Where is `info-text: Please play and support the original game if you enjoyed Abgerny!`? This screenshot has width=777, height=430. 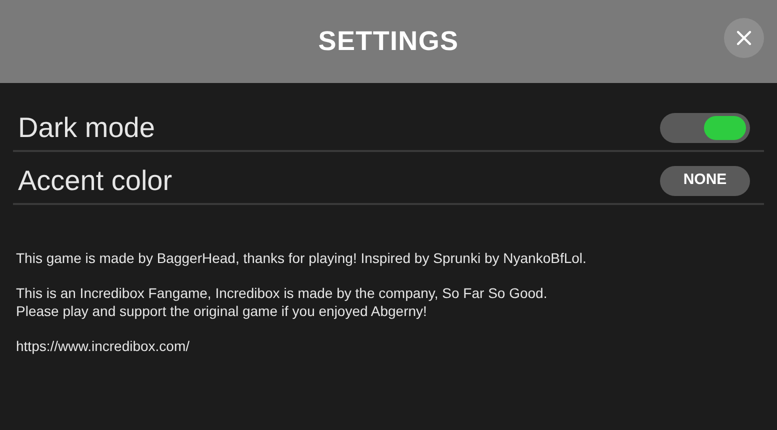 info-text: Please play and support the original game if you enjoyed Abgerny! is located at coordinates (221, 311).